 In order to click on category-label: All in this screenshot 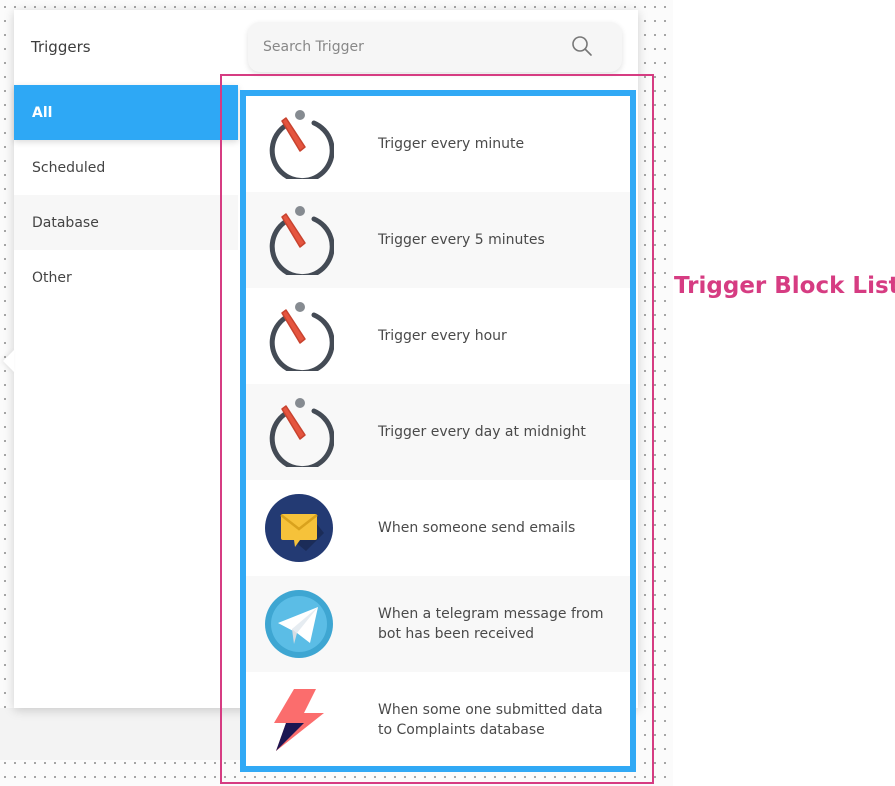, I will do `click(42, 112)`.